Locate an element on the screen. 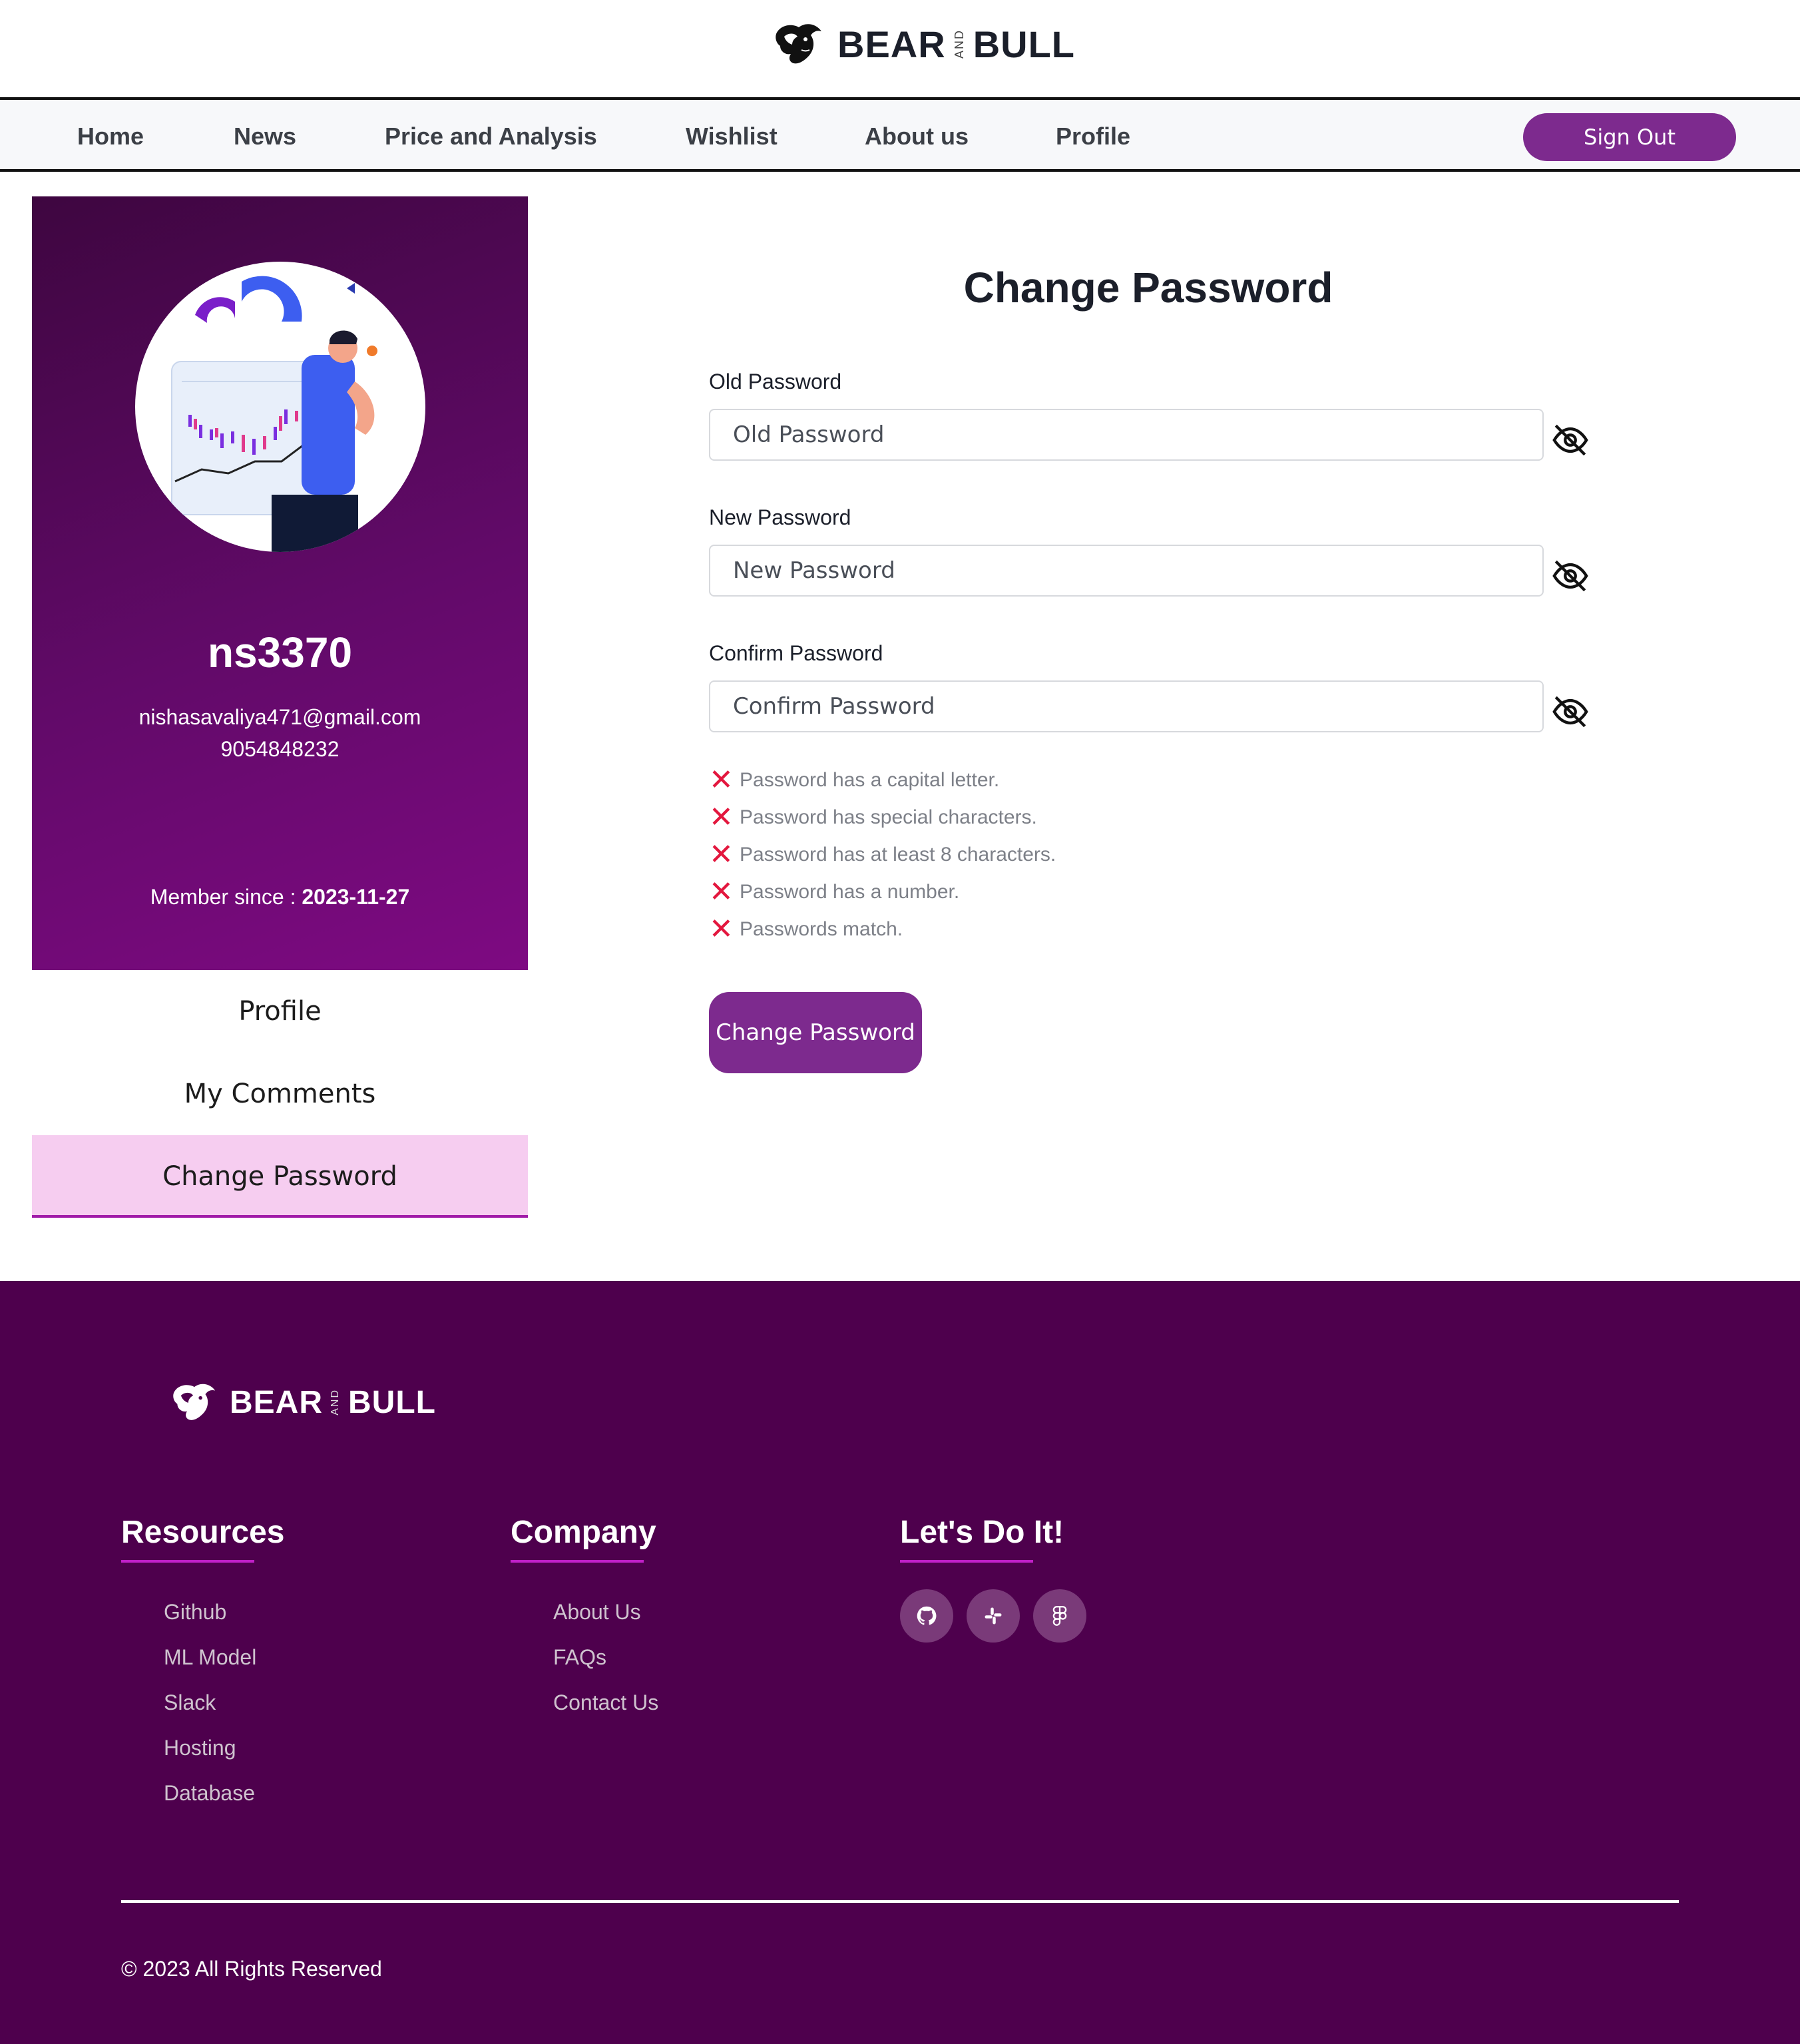  github-icon is located at coordinates (927, 1615).